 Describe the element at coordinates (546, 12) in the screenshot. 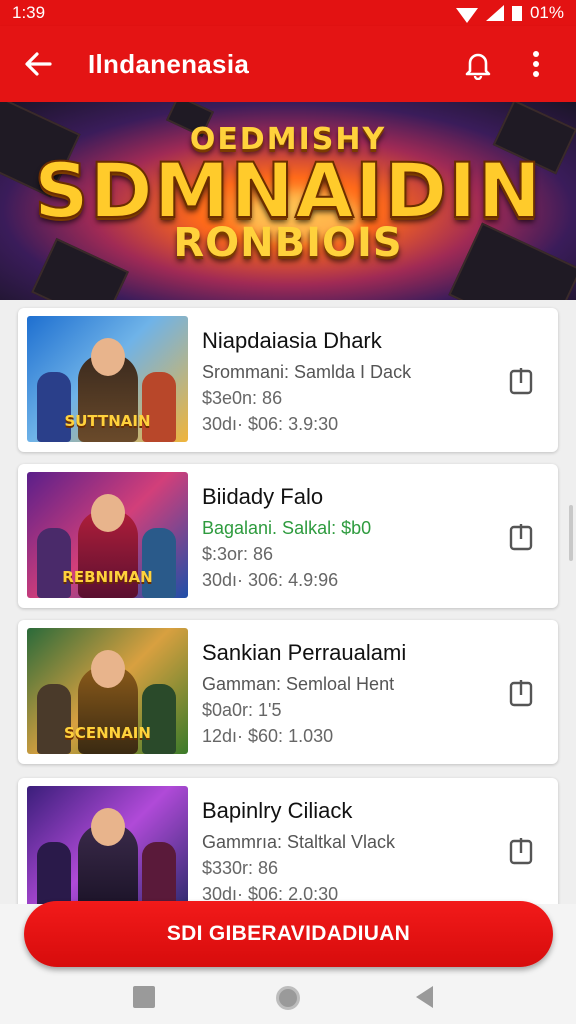

I see `battery-percent: 01%` at that location.